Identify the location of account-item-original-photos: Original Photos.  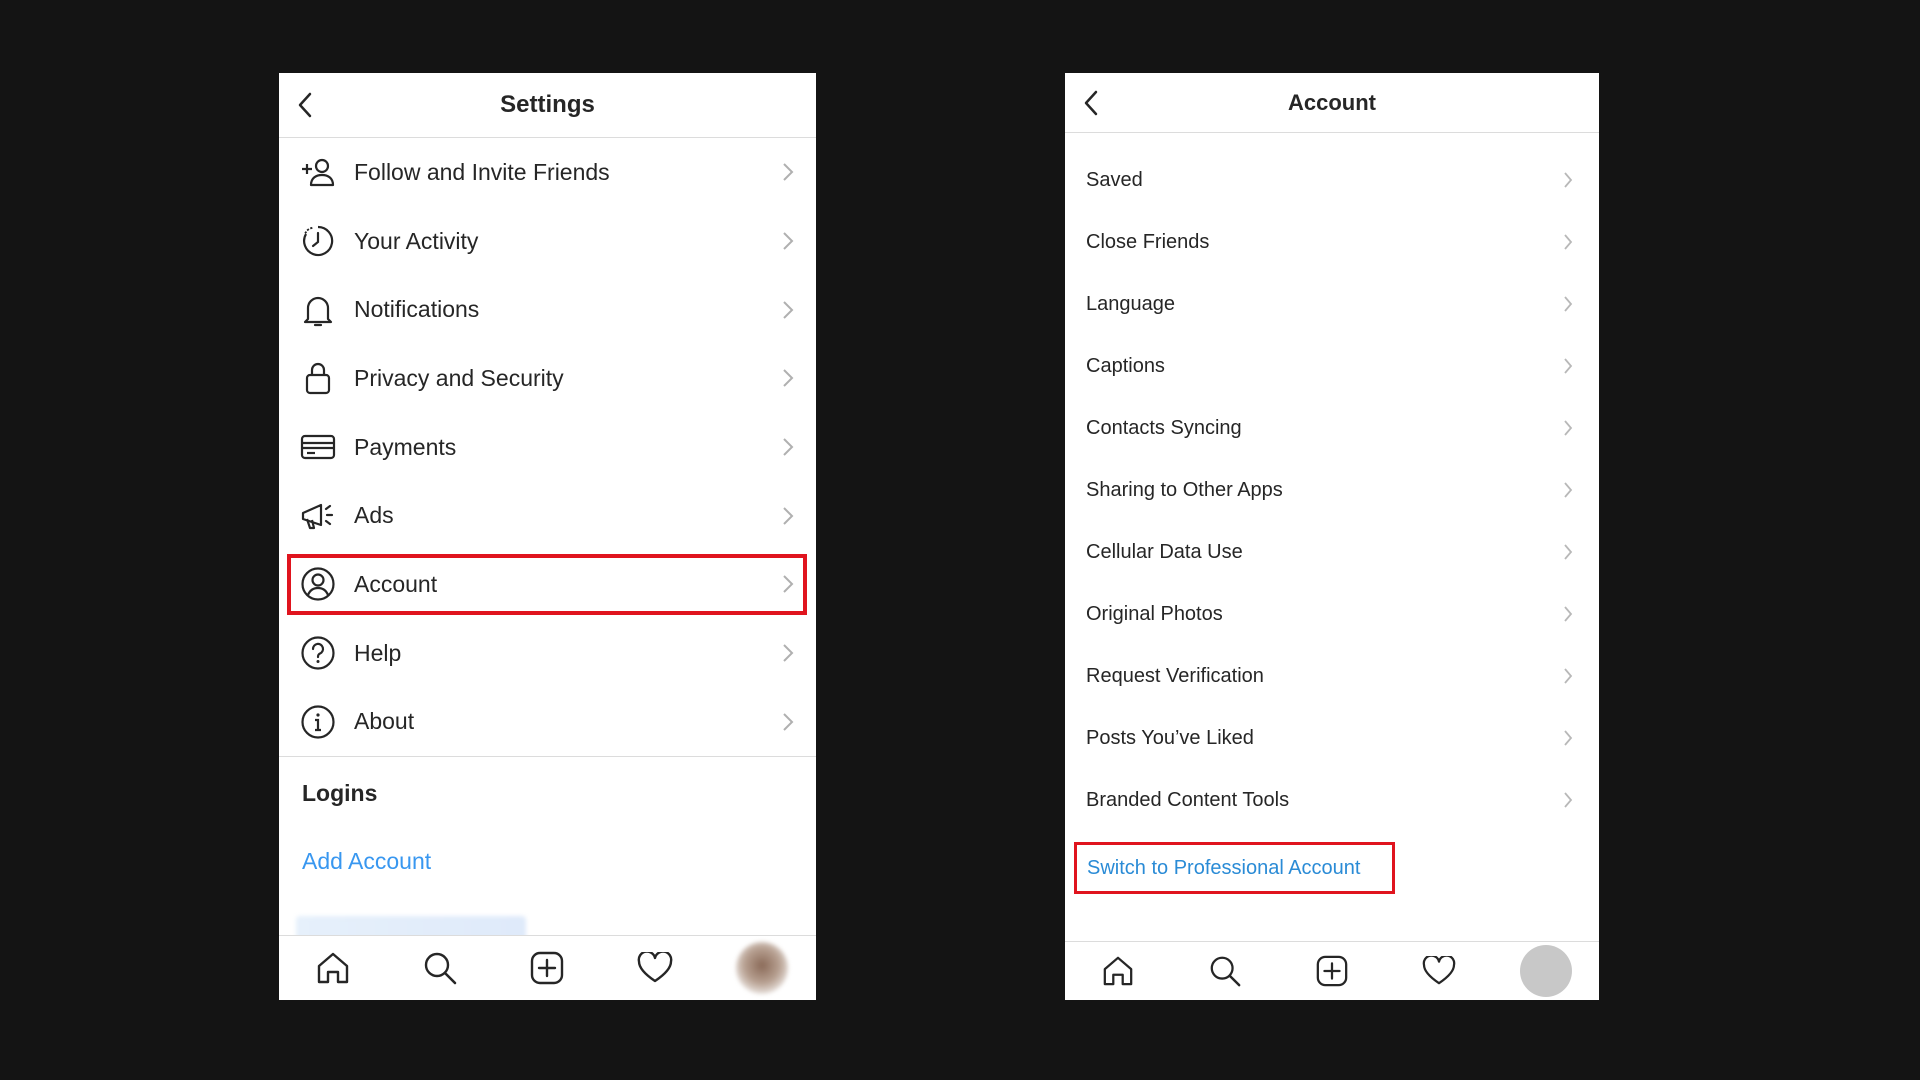
(1332, 614).